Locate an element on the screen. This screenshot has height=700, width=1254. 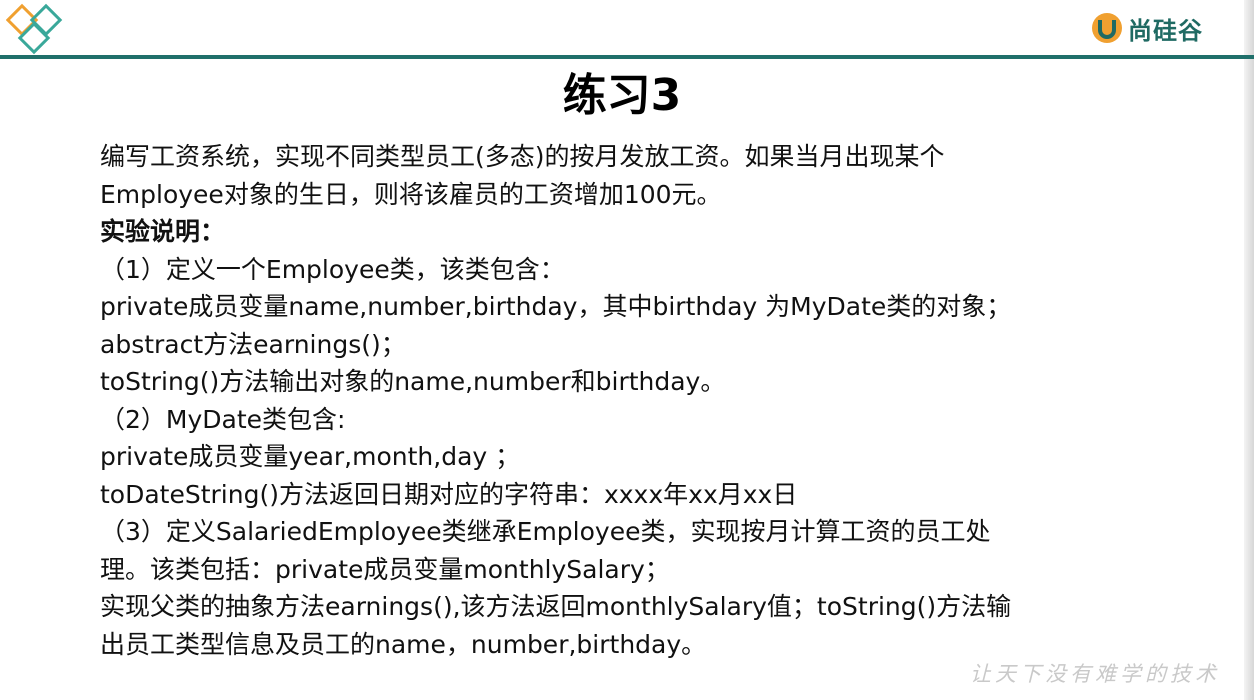
section-heading: 实验说明： is located at coordinates (163, 231).